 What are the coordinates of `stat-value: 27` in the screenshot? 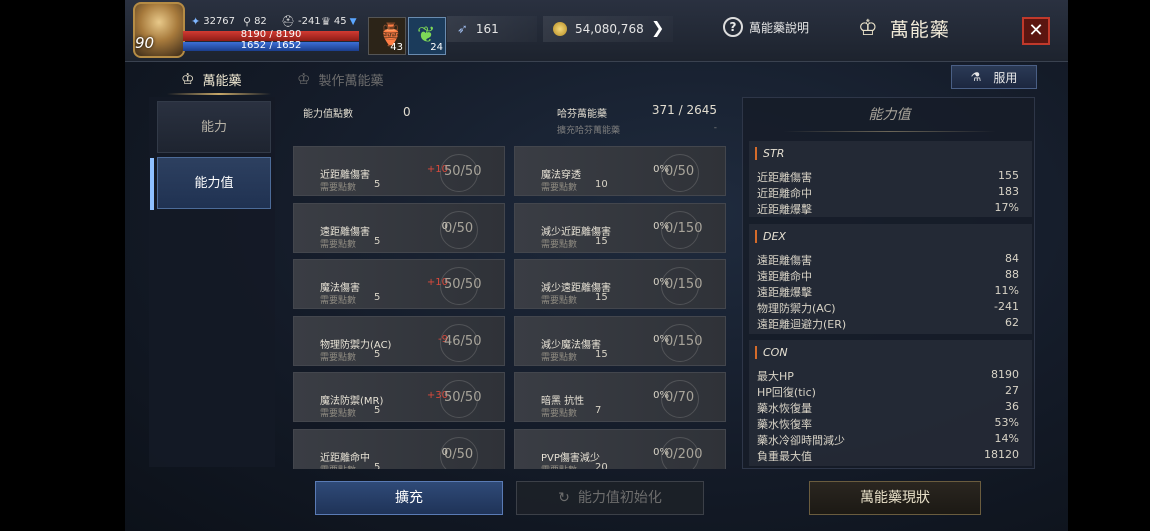 It's located at (1012, 390).